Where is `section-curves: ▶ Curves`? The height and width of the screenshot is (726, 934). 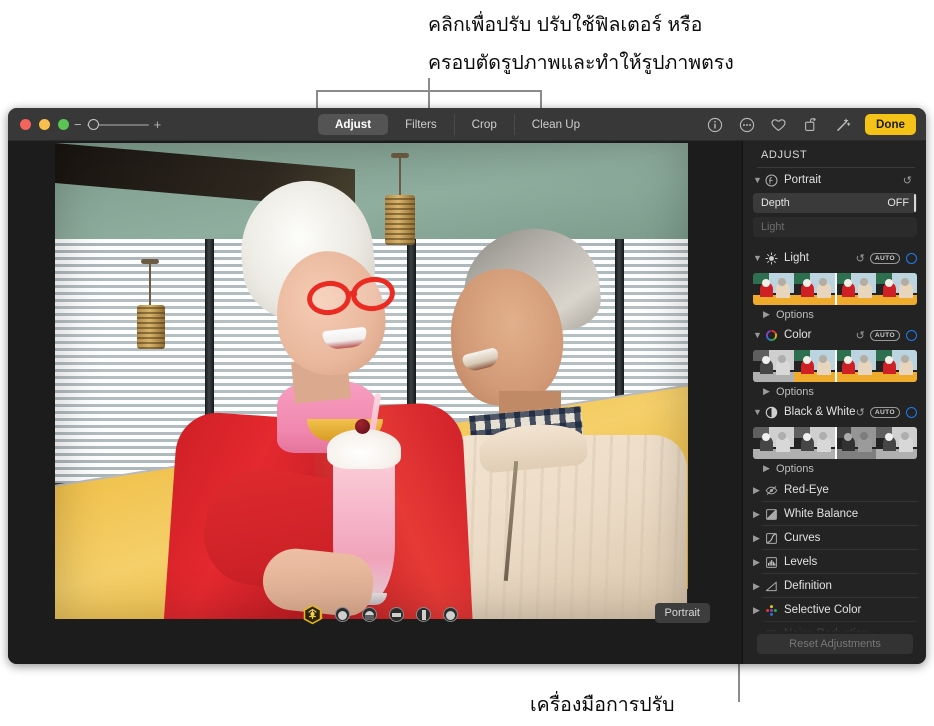
section-curves: ▶ Curves is located at coordinates (834, 538).